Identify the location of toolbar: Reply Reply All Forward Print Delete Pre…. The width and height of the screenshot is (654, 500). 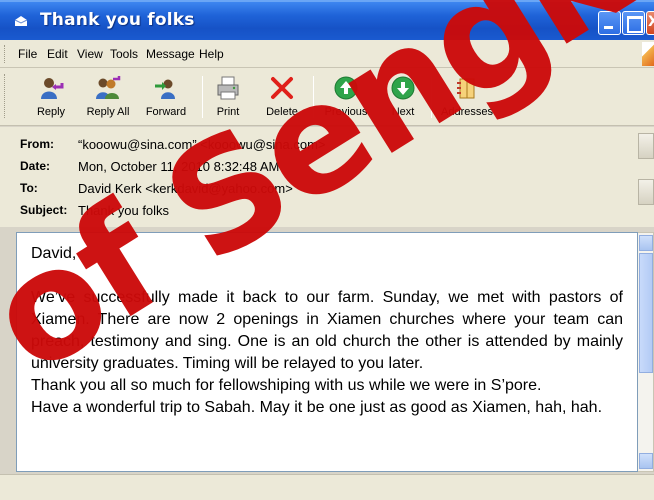
(327, 97).